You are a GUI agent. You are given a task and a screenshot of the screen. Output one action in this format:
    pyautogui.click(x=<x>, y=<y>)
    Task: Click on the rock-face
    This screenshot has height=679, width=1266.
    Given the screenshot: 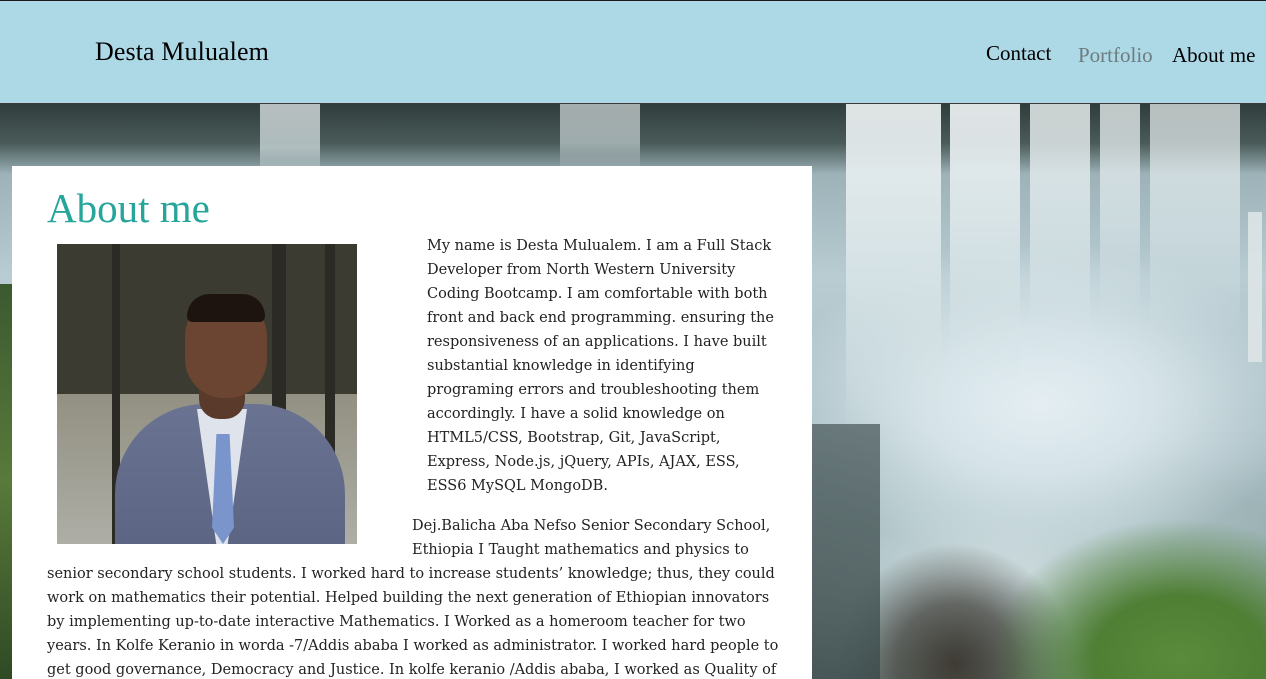 What is the action you would take?
    pyautogui.click(x=845, y=551)
    